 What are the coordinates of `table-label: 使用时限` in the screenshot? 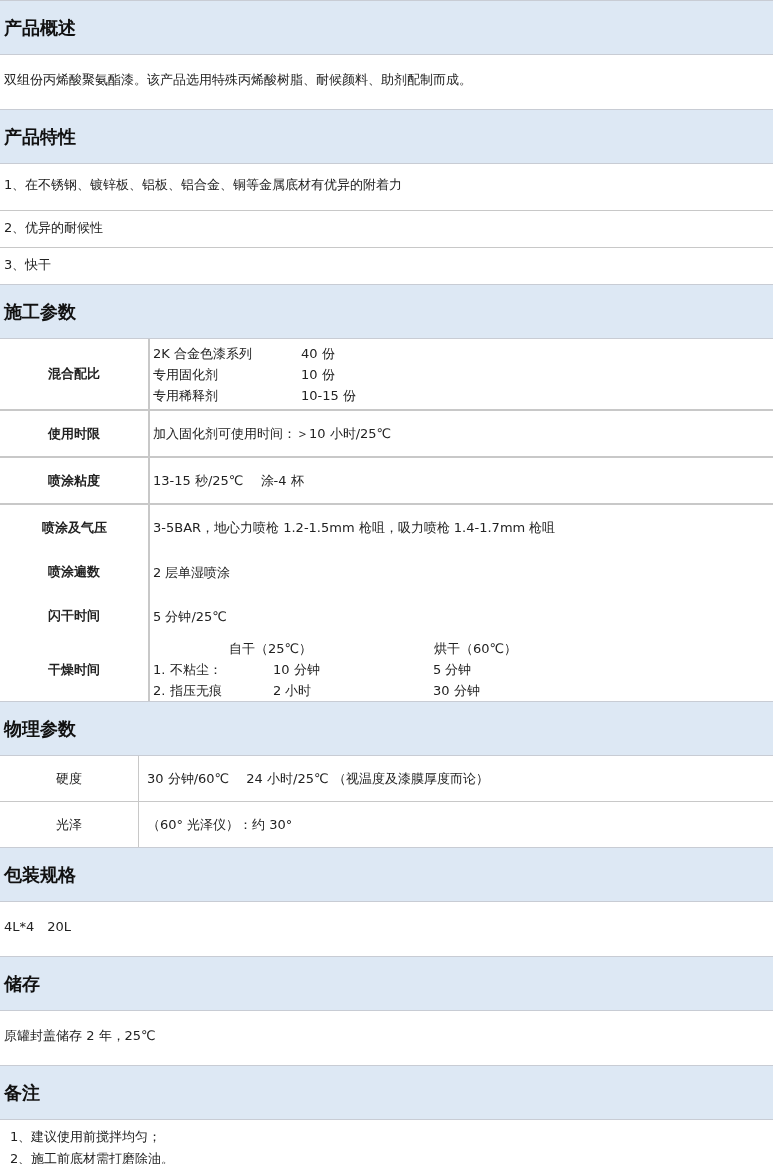 It's located at (75, 433).